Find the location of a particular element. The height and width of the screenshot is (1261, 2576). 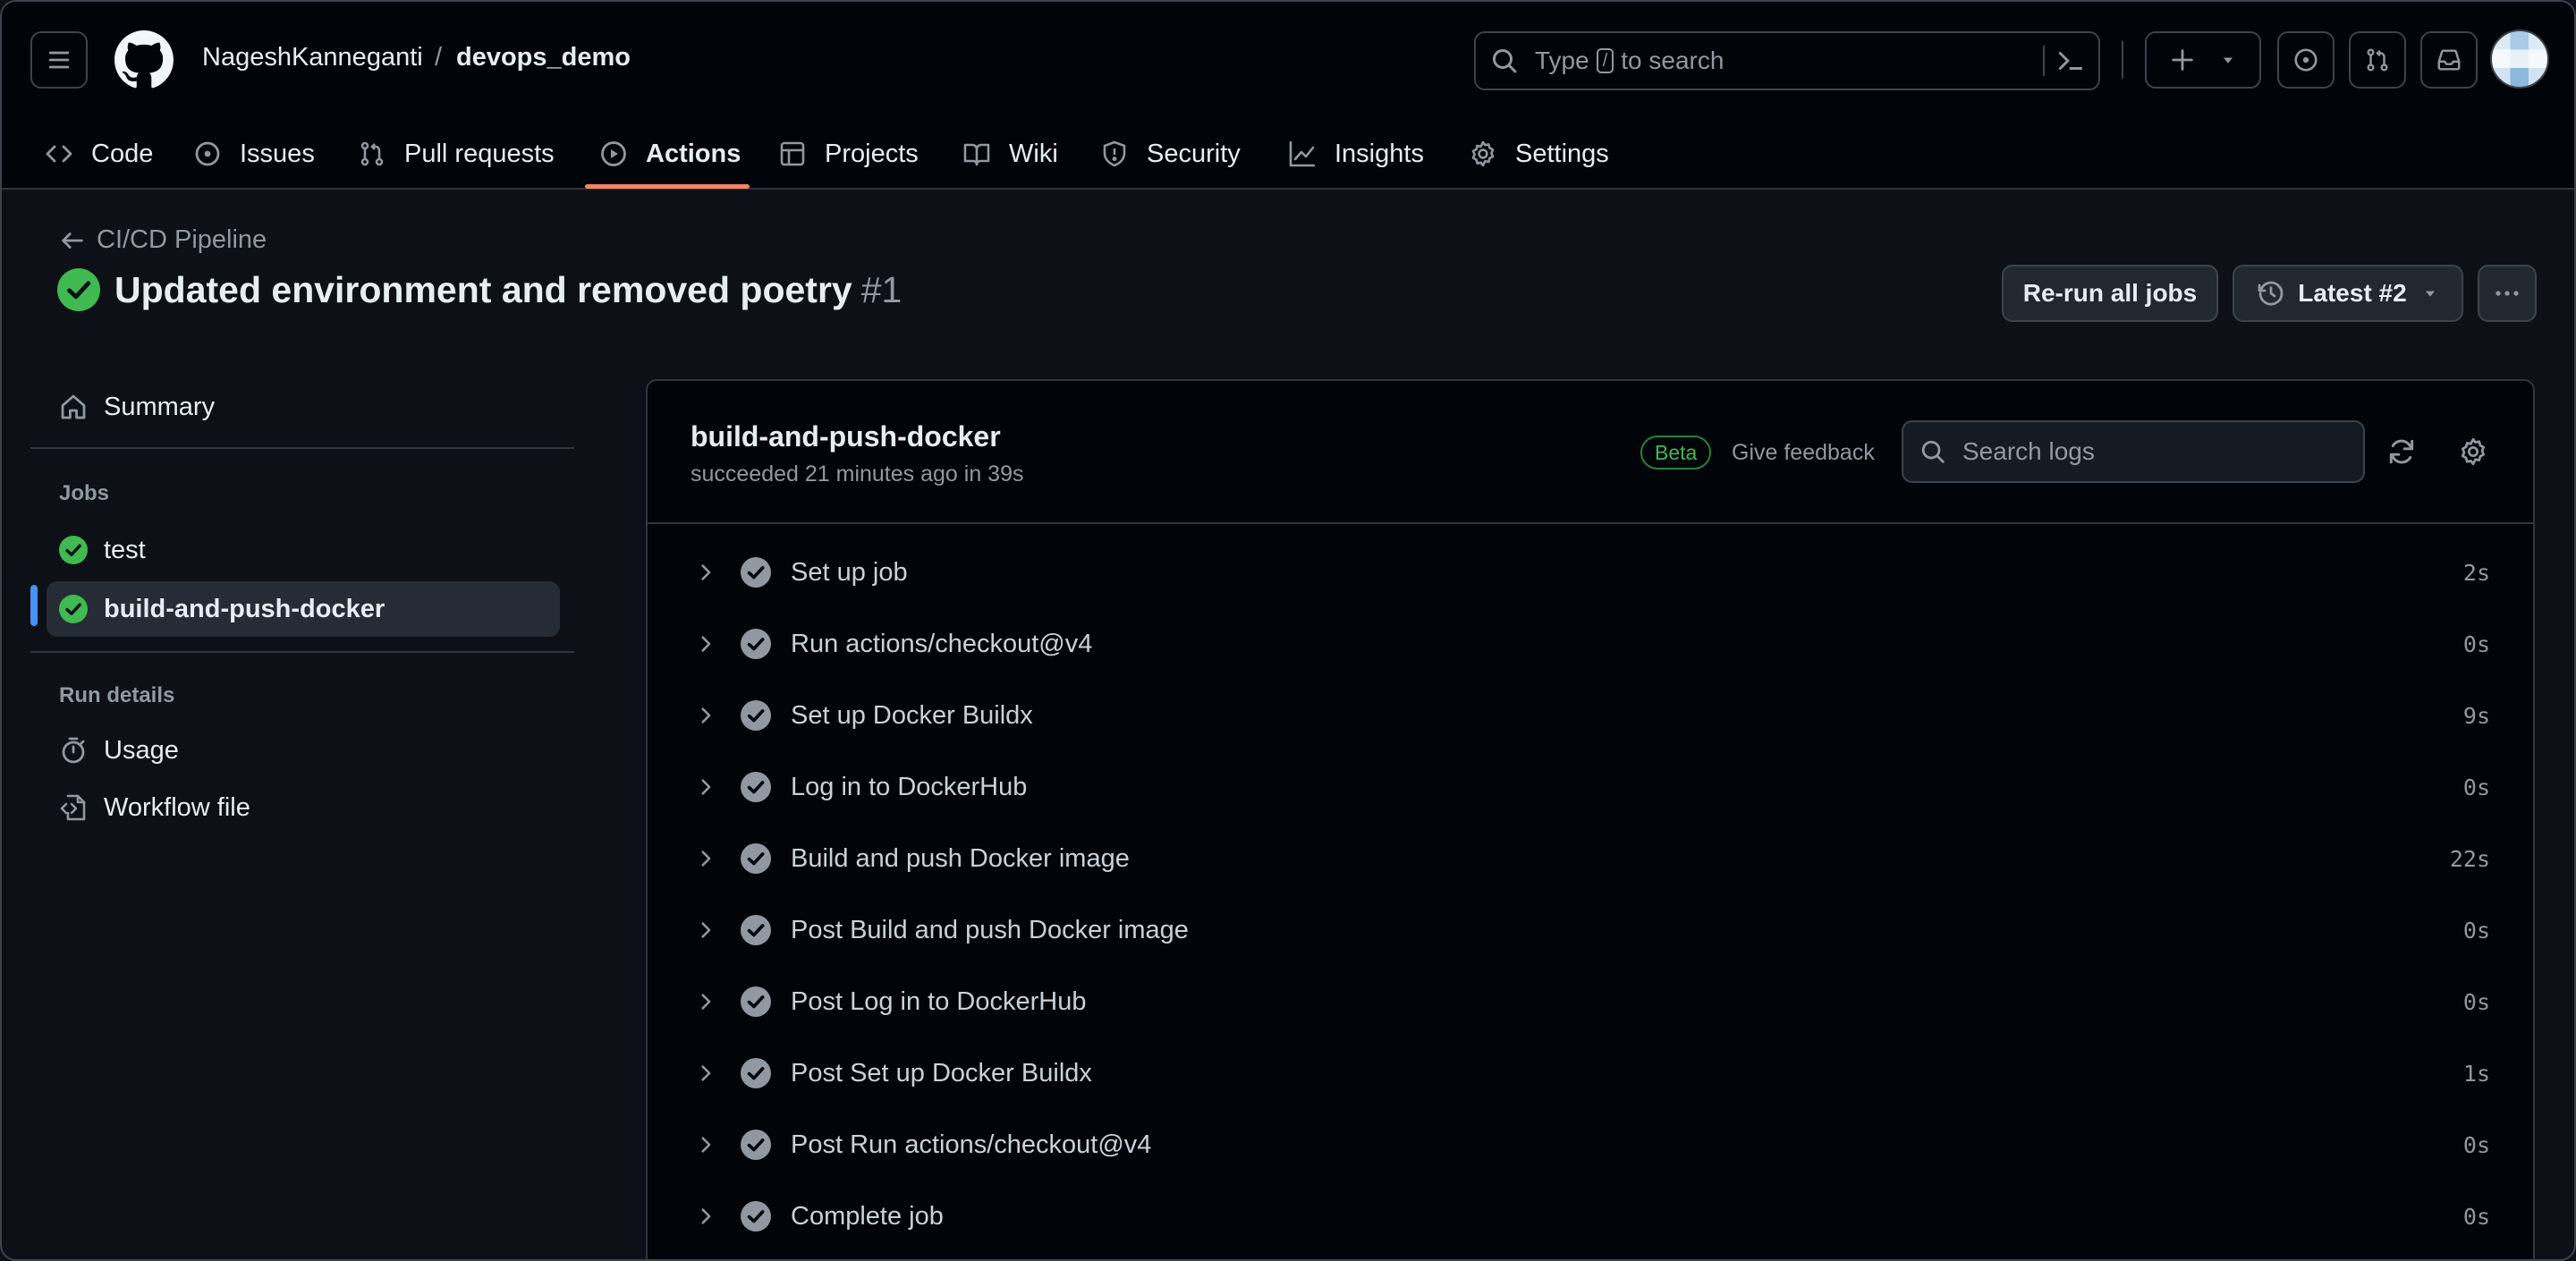

tab-label: Pull requests is located at coordinates (479, 153).